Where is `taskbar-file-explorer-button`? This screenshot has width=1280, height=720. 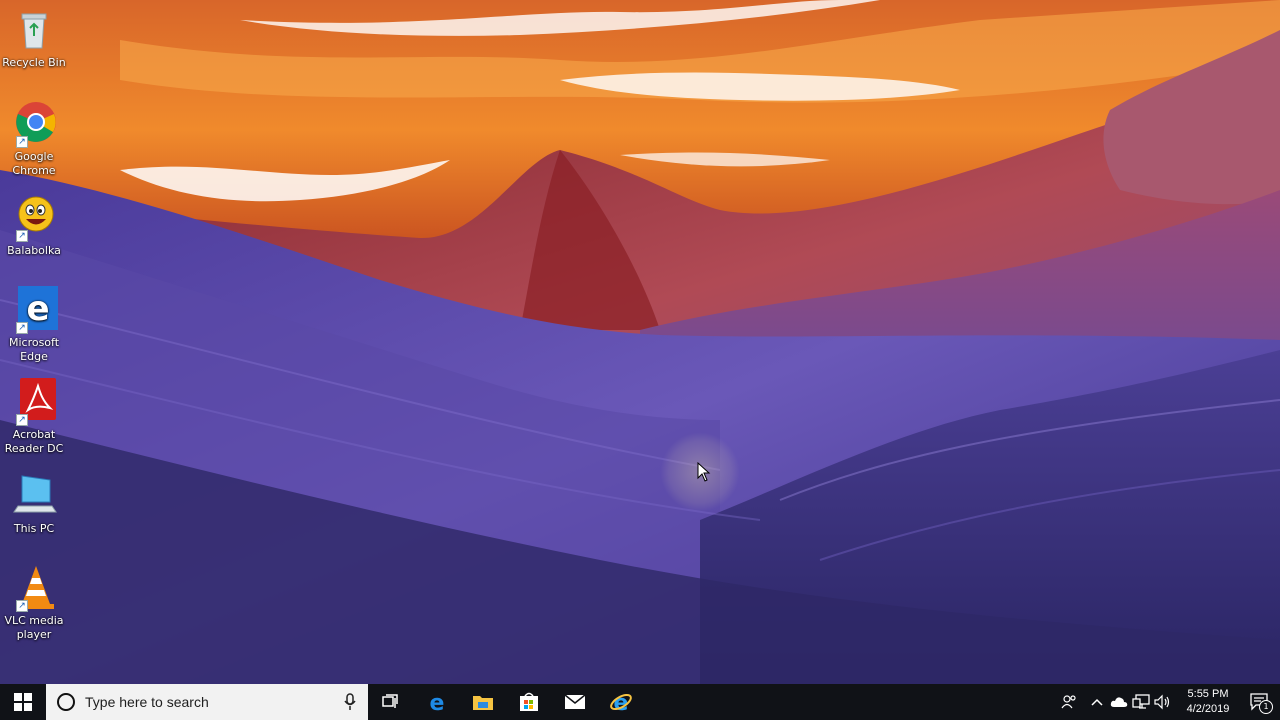
taskbar-file-explorer-button is located at coordinates (483, 702).